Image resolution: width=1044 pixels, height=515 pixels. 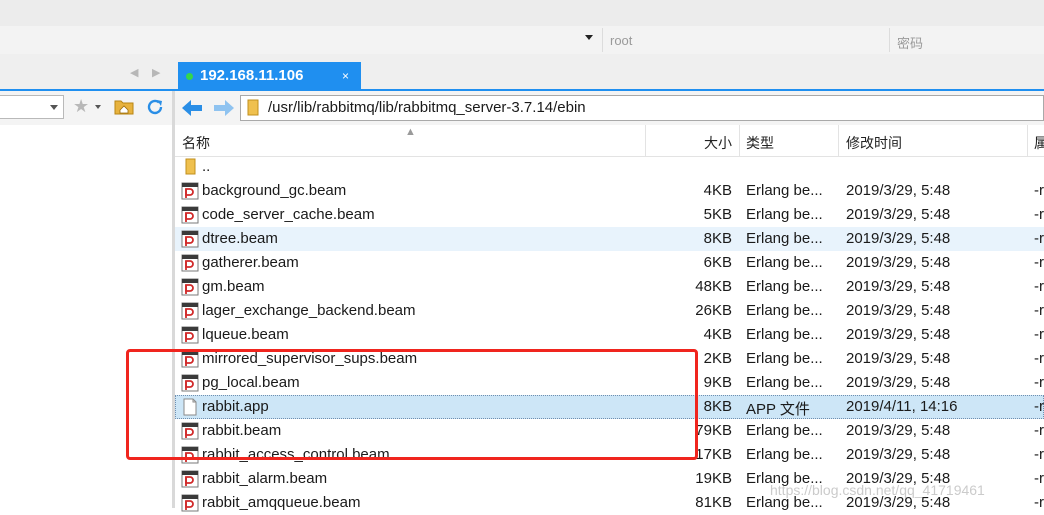 I want to click on highlight-annotation, so click(x=412, y=404).